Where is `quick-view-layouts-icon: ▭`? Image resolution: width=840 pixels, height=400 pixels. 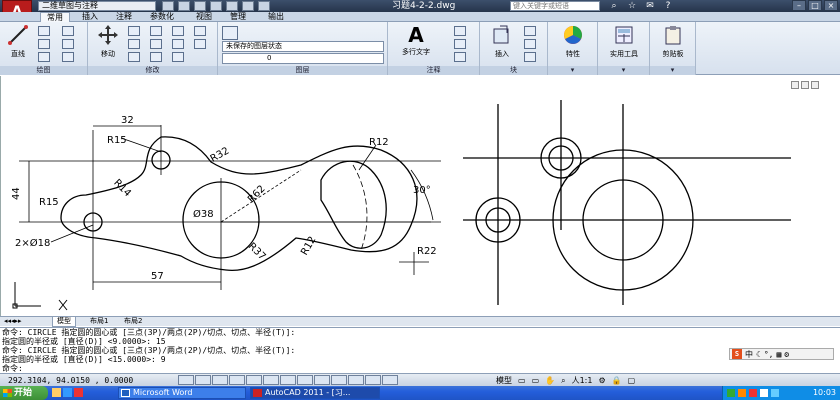 quick-view-layouts-icon: ▭ is located at coordinates (522, 380).